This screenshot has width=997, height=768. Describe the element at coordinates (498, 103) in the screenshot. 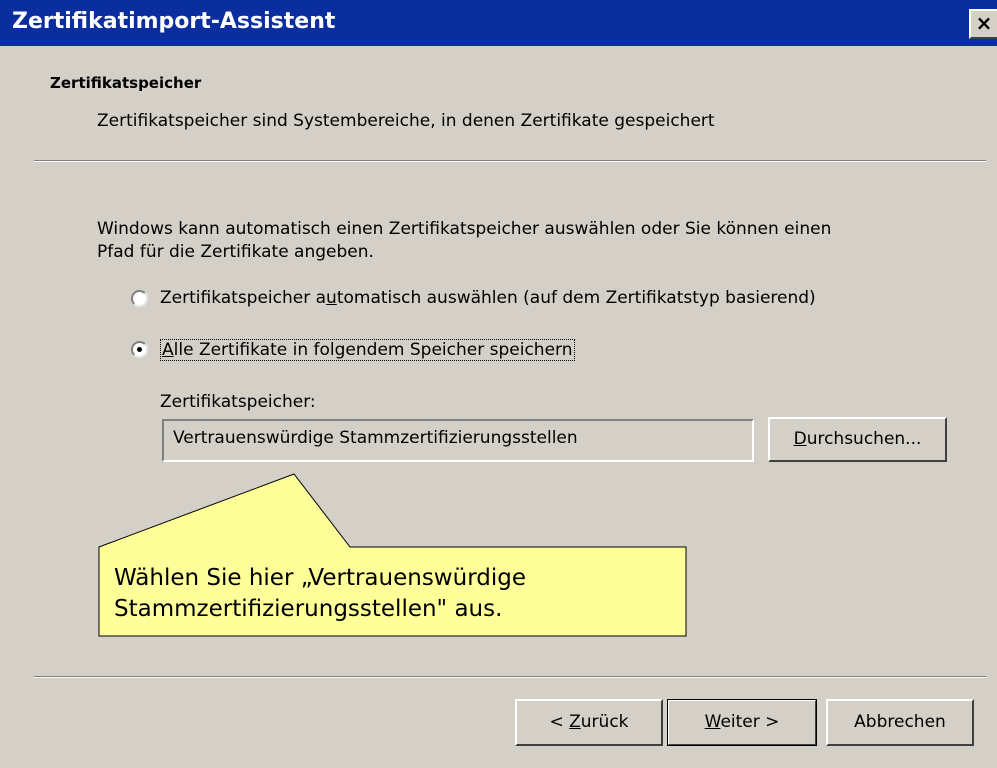

I see `wizard-header` at that location.